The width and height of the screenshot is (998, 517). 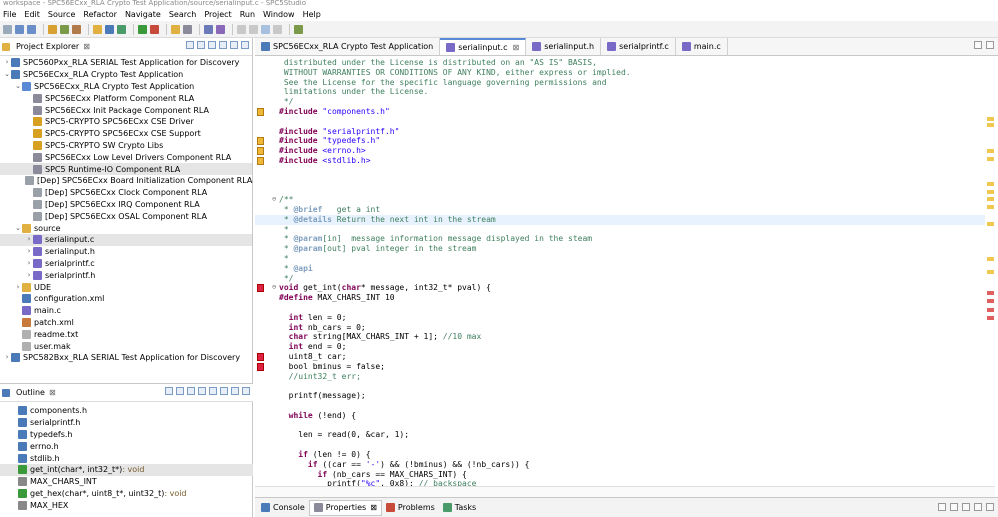 I want to click on menu-navigate: Navigate, so click(x=143, y=14).